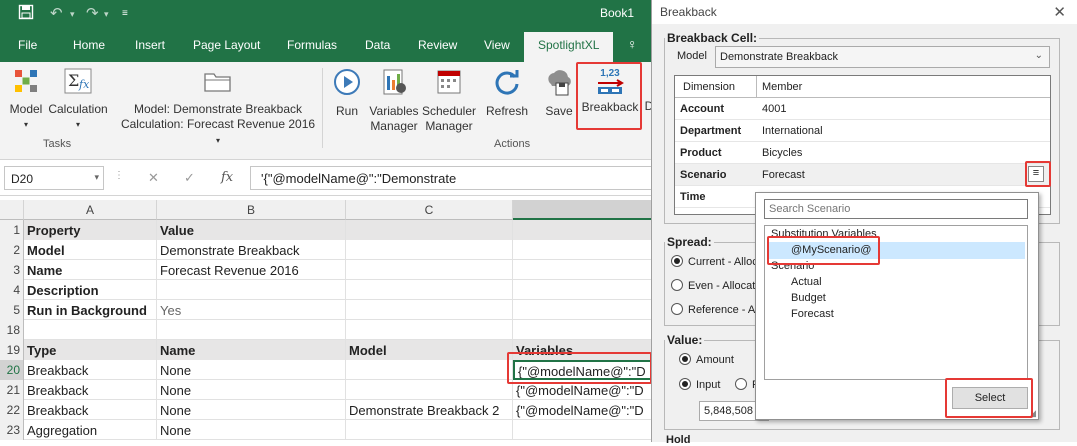 This screenshot has width=1077, height=446. What do you see at coordinates (90, 390) in the screenshot?
I see `cell-a21: Breakback` at bounding box center [90, 390].